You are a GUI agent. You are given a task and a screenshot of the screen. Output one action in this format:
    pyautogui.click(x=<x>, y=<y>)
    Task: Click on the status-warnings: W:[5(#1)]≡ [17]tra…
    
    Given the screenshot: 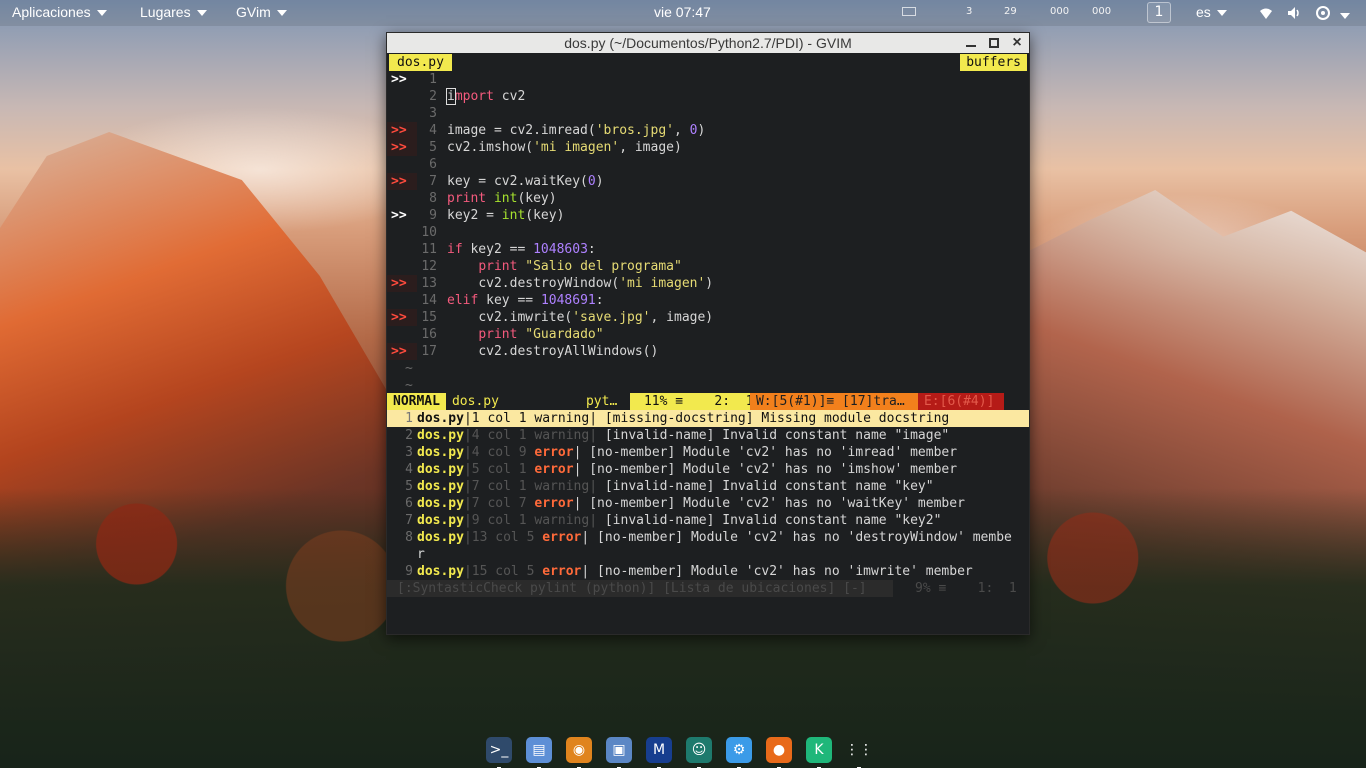 What is the action you would take?
    pyautogui.click(x=833, y=401)
    